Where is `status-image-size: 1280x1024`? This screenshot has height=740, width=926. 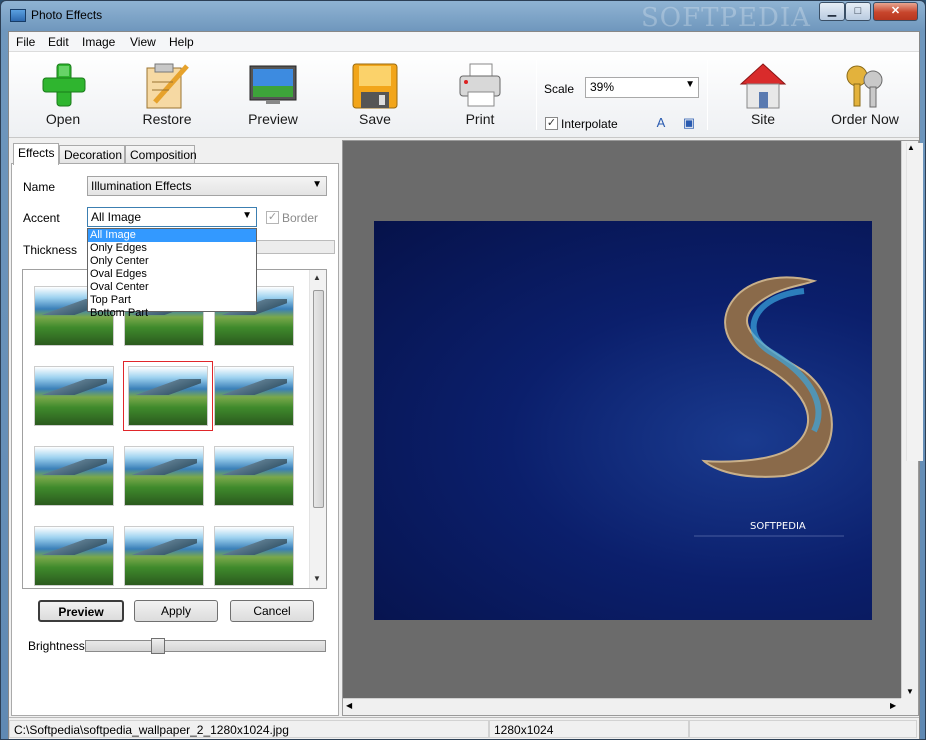
status-image-size: 1280x1024 is located at coordinates (589, 729).